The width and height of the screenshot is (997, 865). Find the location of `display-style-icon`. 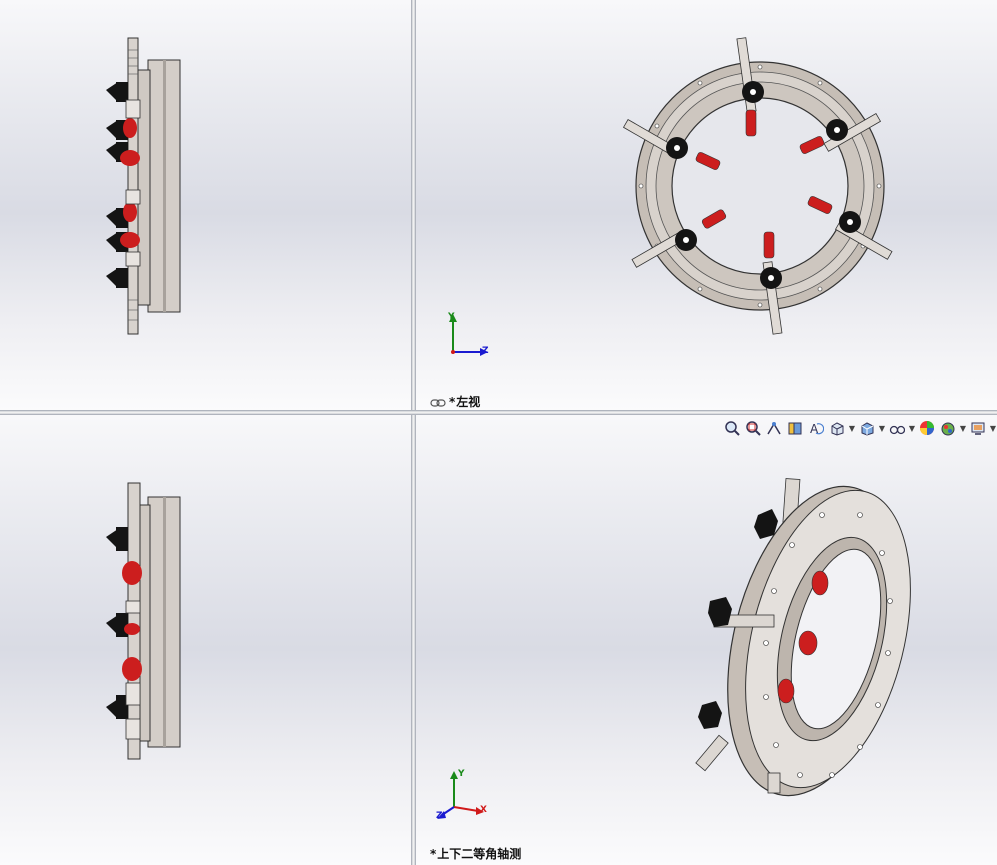

display-style-icon is located at coordinates (867, 428).